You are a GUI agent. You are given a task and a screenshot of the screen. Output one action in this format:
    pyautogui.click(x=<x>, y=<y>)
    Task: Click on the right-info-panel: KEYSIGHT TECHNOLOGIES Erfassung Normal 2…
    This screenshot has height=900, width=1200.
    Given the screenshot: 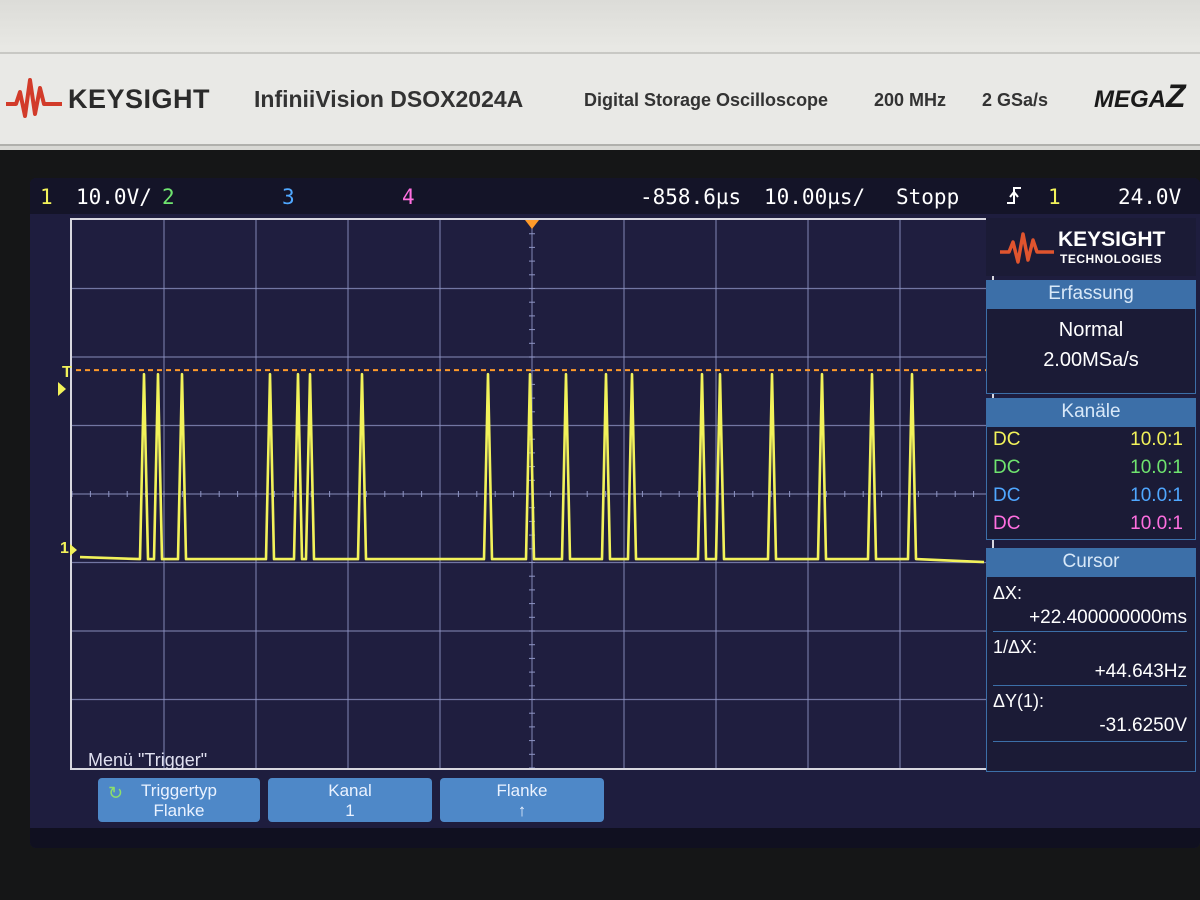 What is the action you would take?
    pyautogui.click(x=1093, y=496)
    